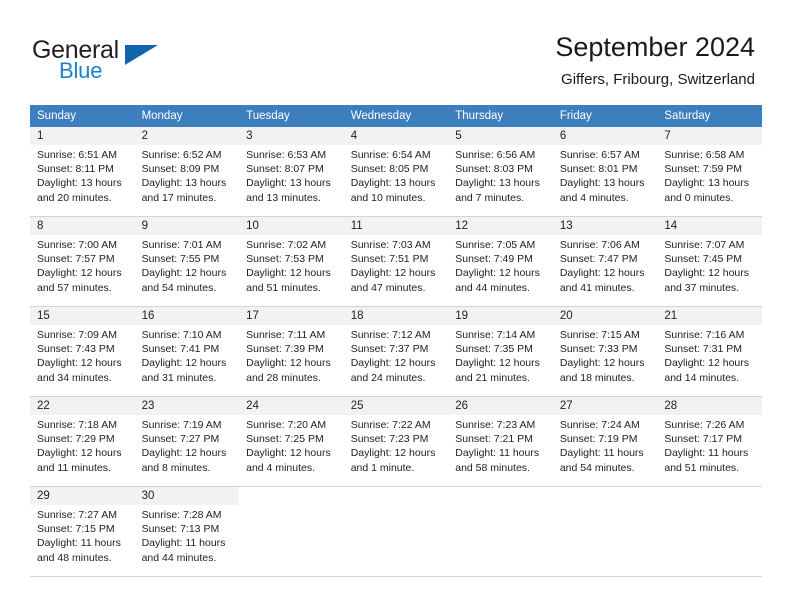  What do you see at coordinates (76, 529) in the screenshot?
I see `sunset-text: Sunset: 7:15 PM` at bounding box center [76, 529].